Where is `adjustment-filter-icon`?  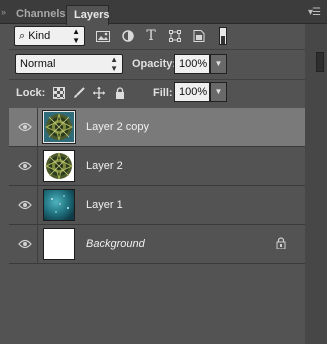
adjustment-filter-icon is located at coordinates (128, 36).